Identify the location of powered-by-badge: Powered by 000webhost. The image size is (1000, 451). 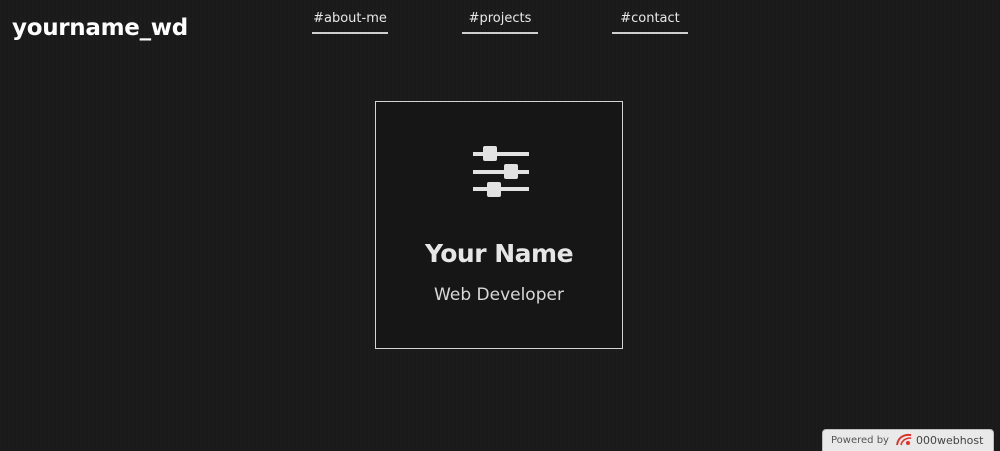
(908, 440).